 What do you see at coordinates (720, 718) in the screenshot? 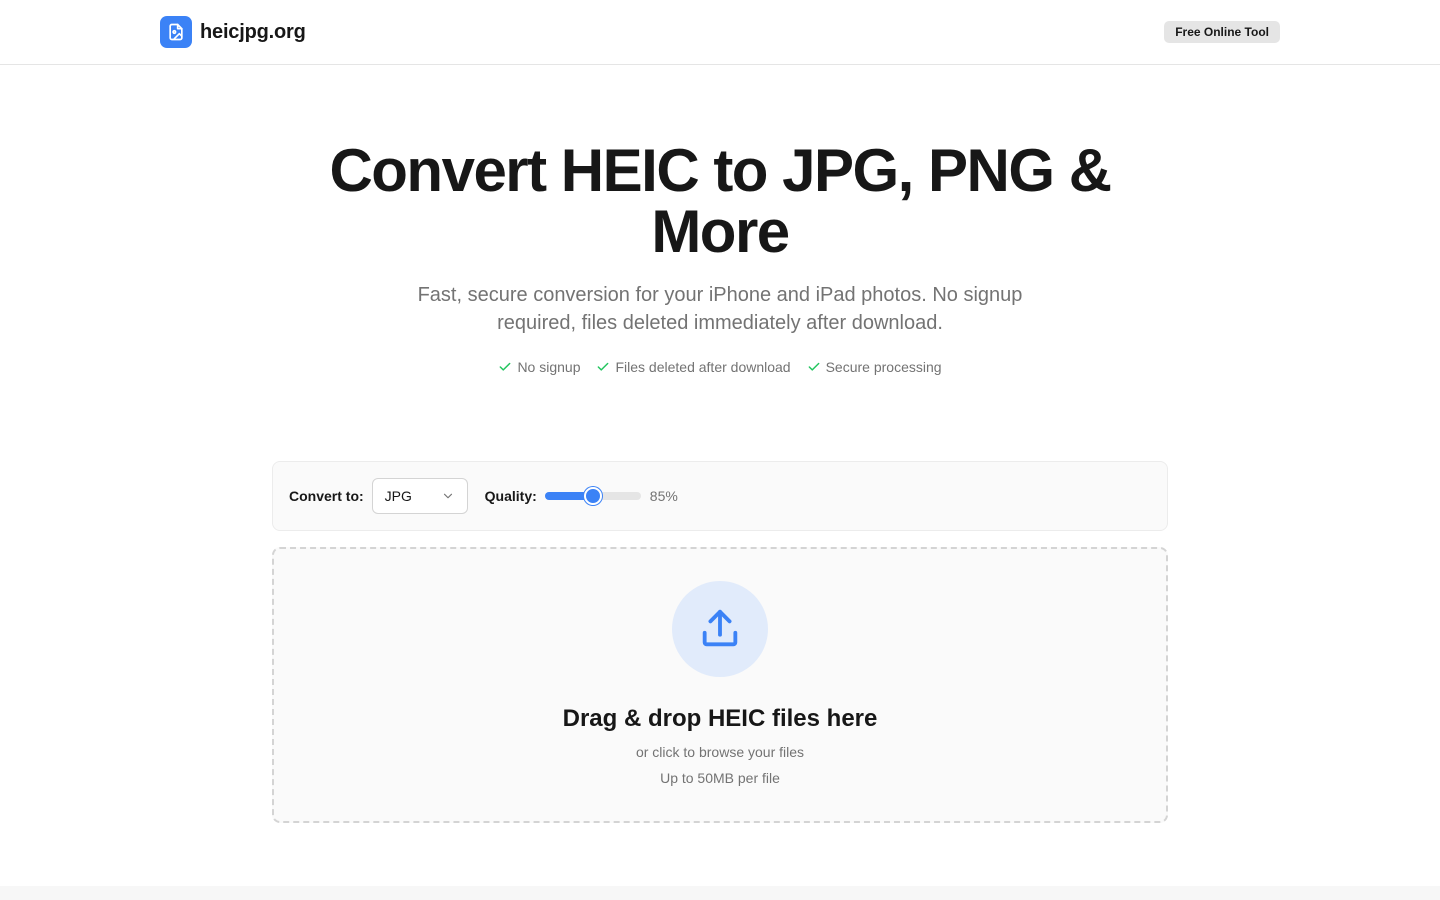
I see `dropzone-title: Drag & drop HEIC files here` at bounding box center [720, 718].